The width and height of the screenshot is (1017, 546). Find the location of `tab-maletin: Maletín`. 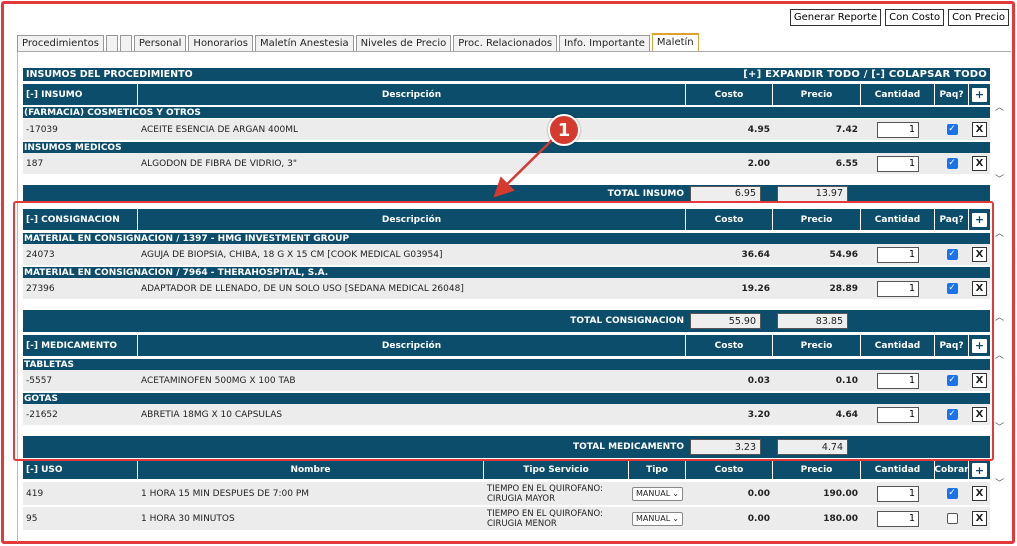

tab-maletin: Maletín is located at coordinates (675, 42).